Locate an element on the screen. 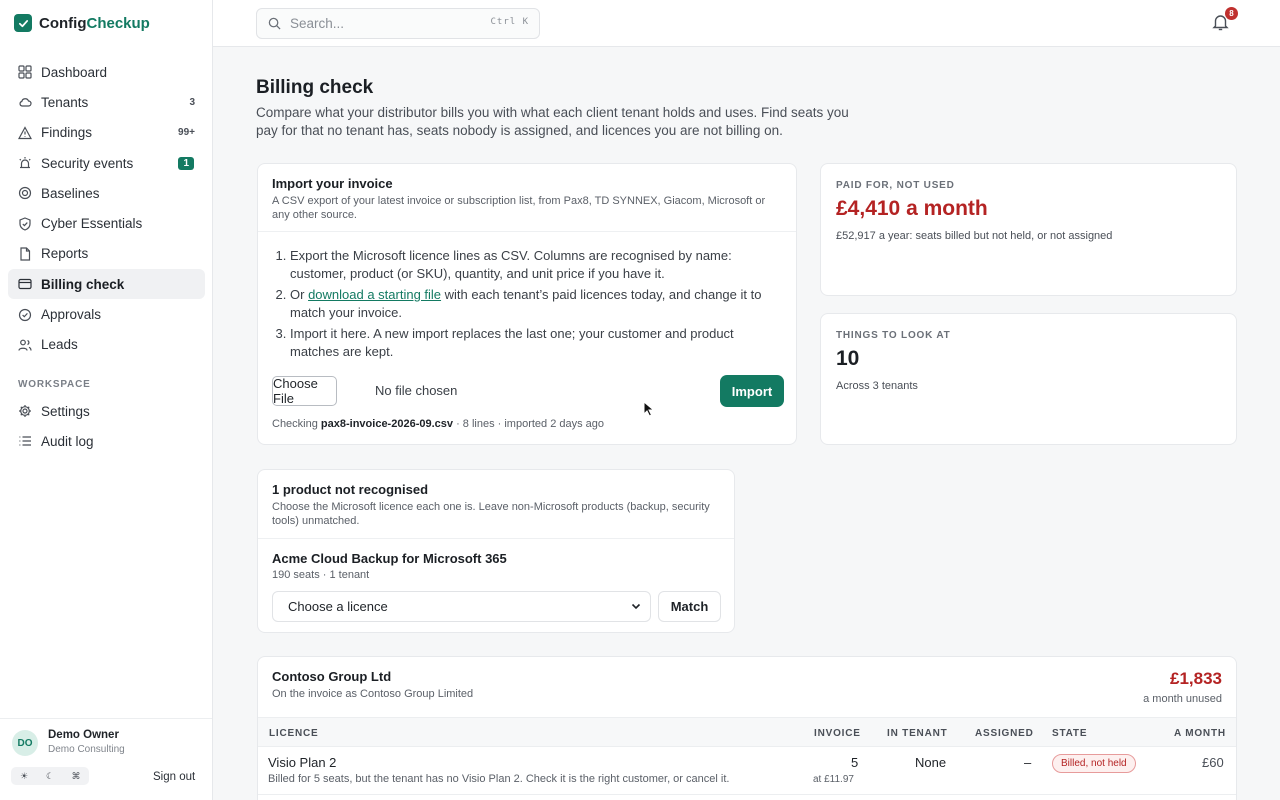  user-org: Demo Consulting is located at coordinates (86, 749).